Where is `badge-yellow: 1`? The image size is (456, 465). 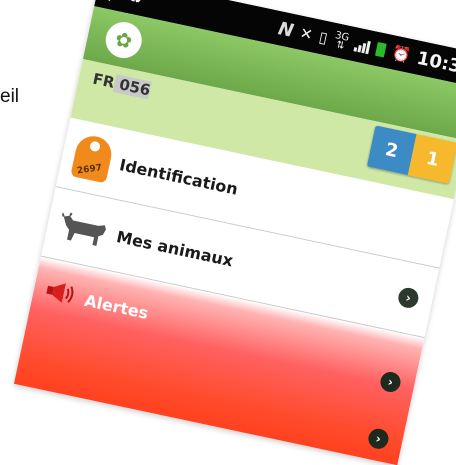 badge-yellow: 1 is located at coordinates (431, 159).